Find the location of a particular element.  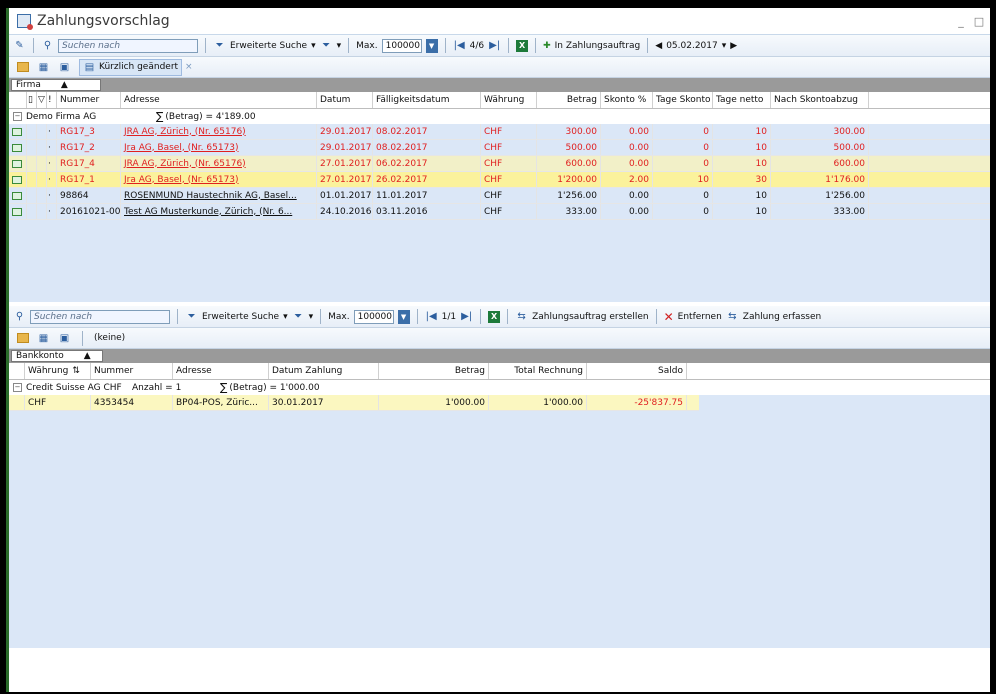

col-header: Währung is located at coordinates (509, 100).